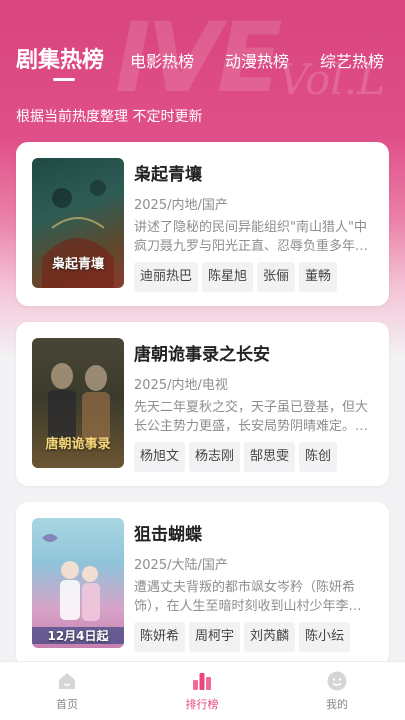 This screenshot has width=405, height=720. Describe the element at coordinates (166, 277) in the screenshot. I see `cast-tag: 迪丽热巴` at that location.